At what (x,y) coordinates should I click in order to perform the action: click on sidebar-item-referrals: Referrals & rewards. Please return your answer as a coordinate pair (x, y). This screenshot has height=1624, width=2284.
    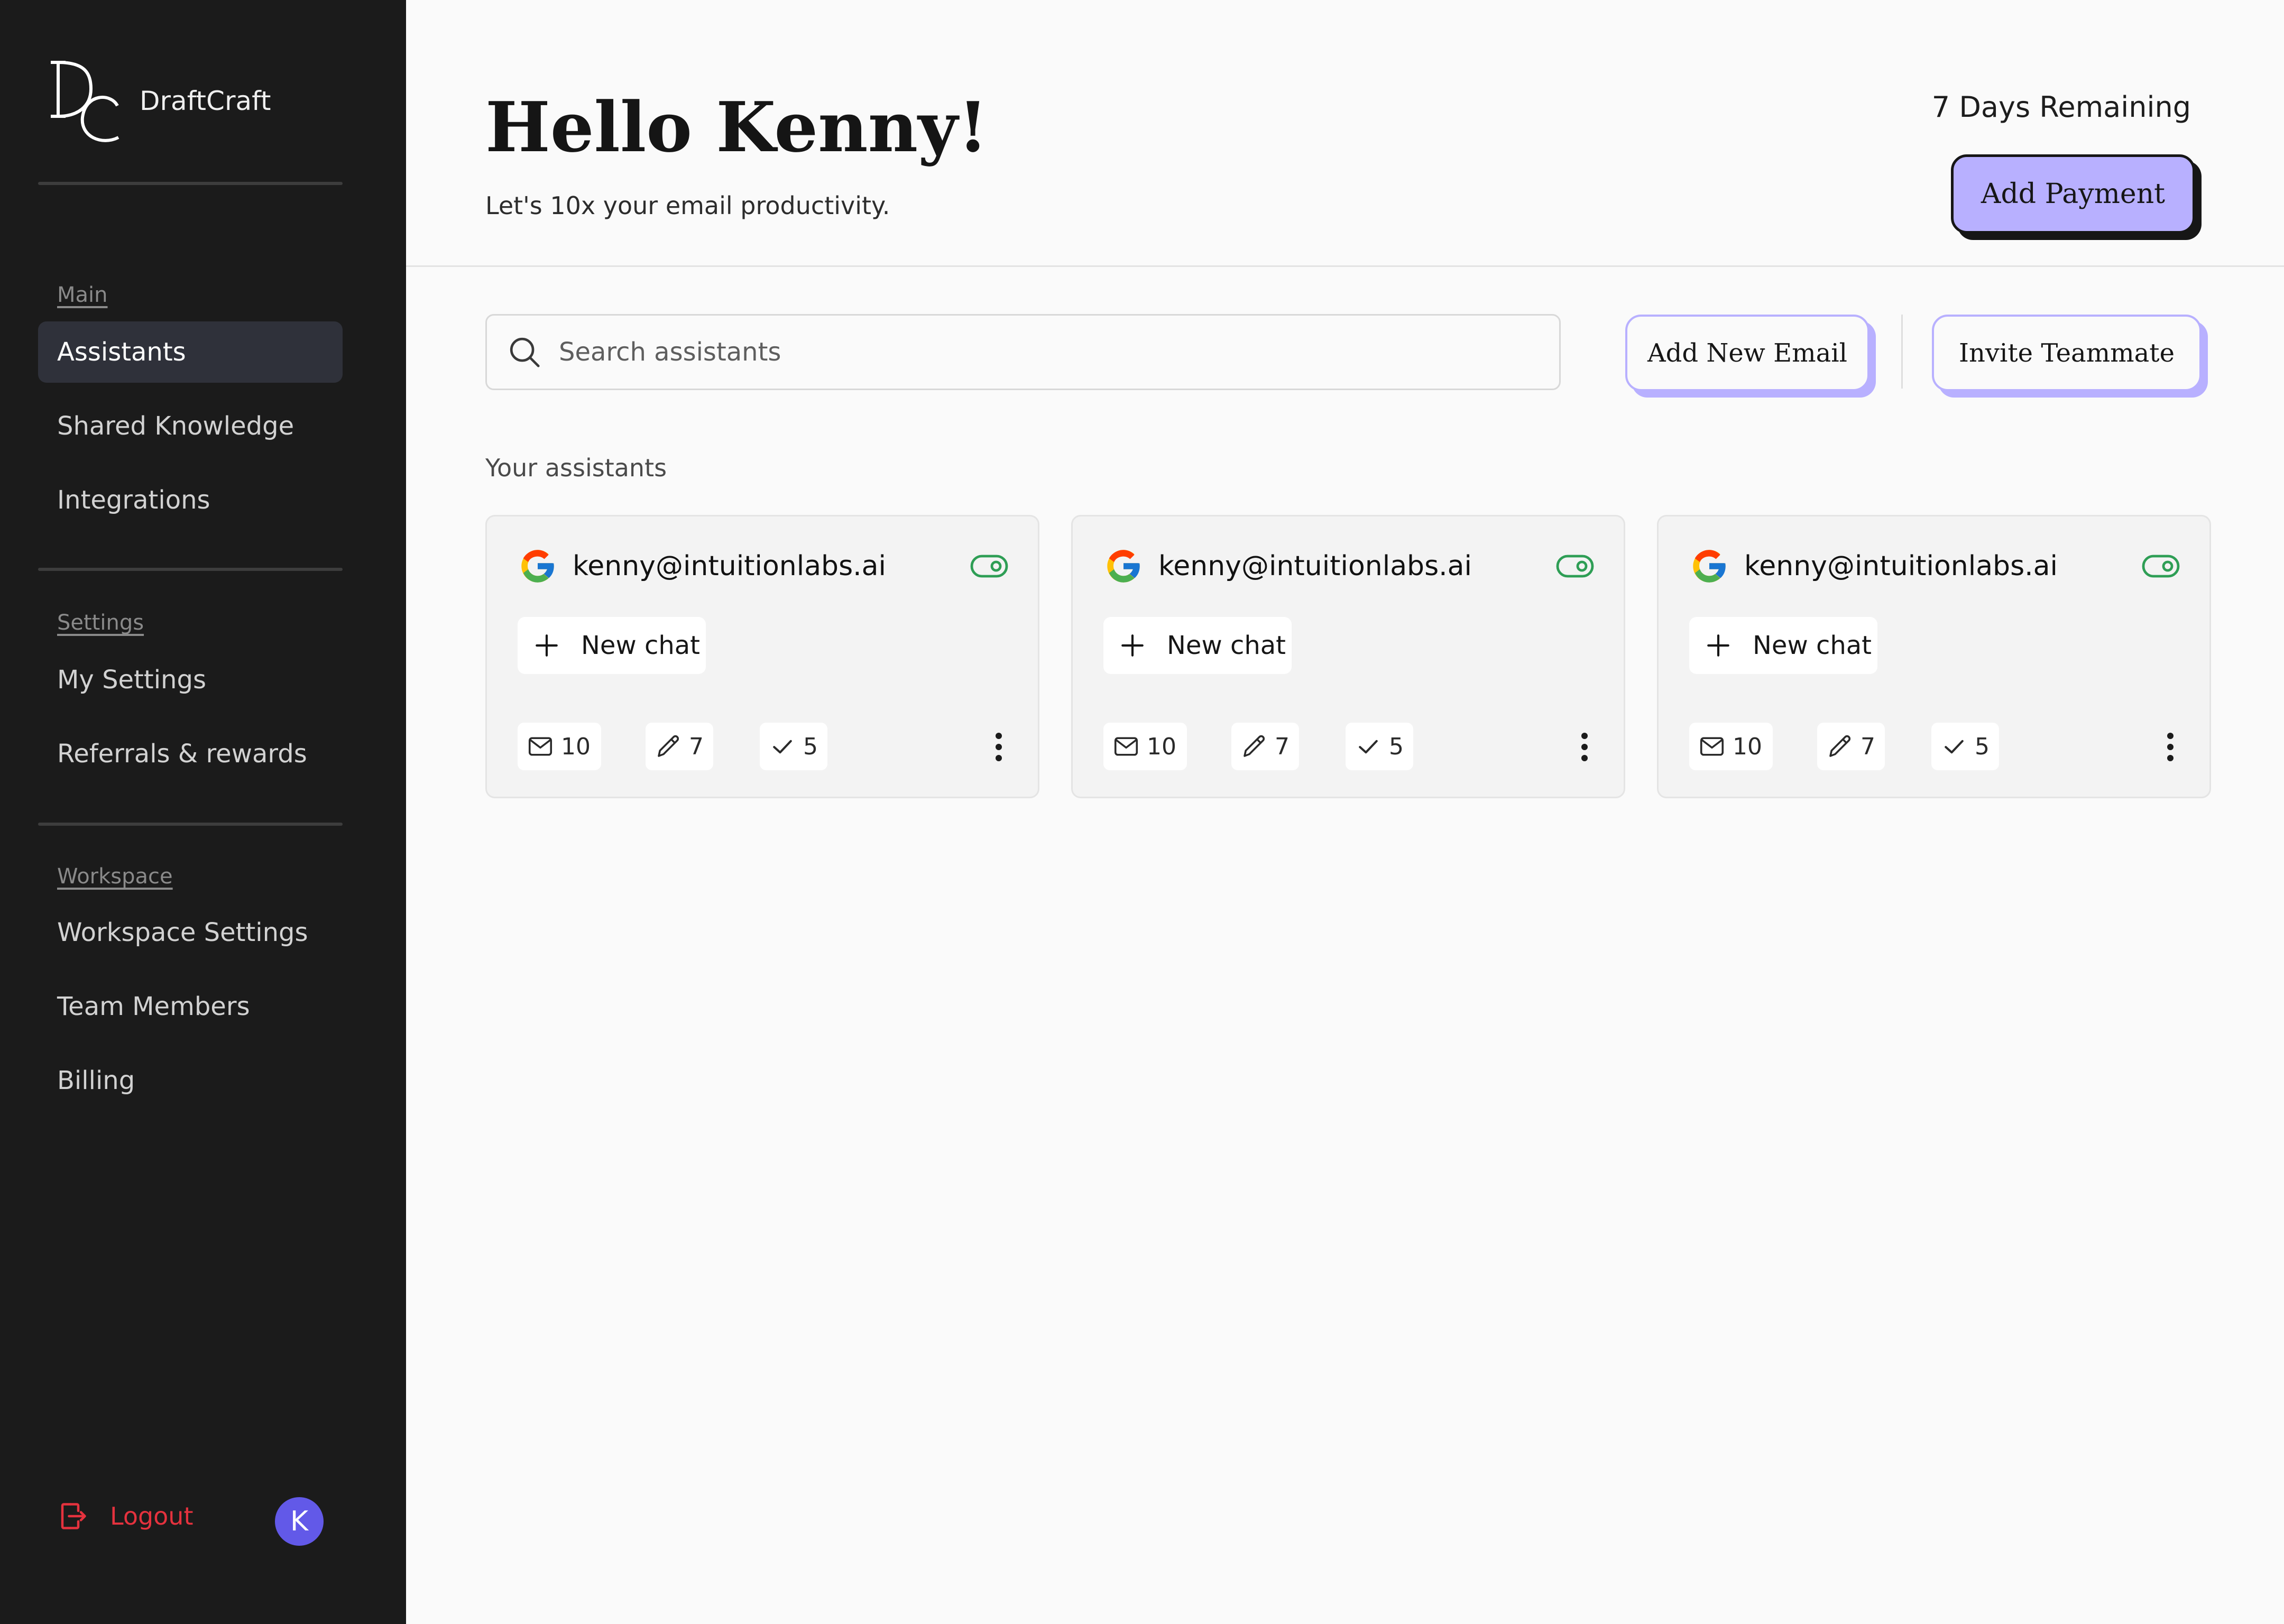
    Looking at the image, I should click on (190, 754).